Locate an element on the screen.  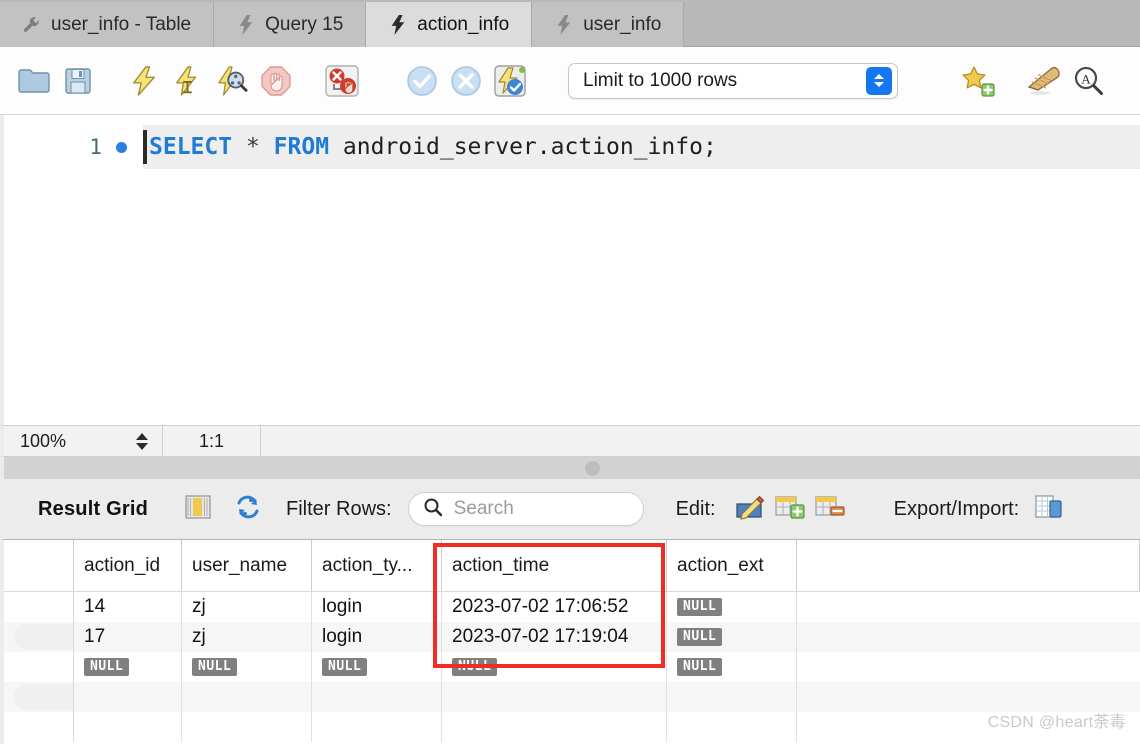
tab-query-15: Query 15 is located at coordinates (290, 24).